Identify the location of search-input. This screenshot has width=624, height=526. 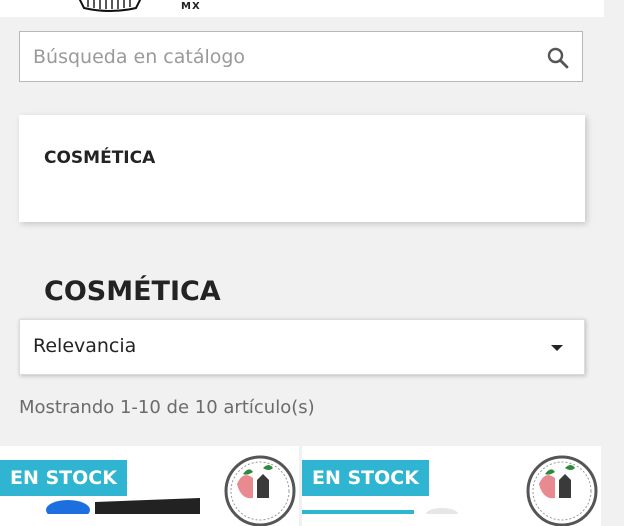
(283, 56).